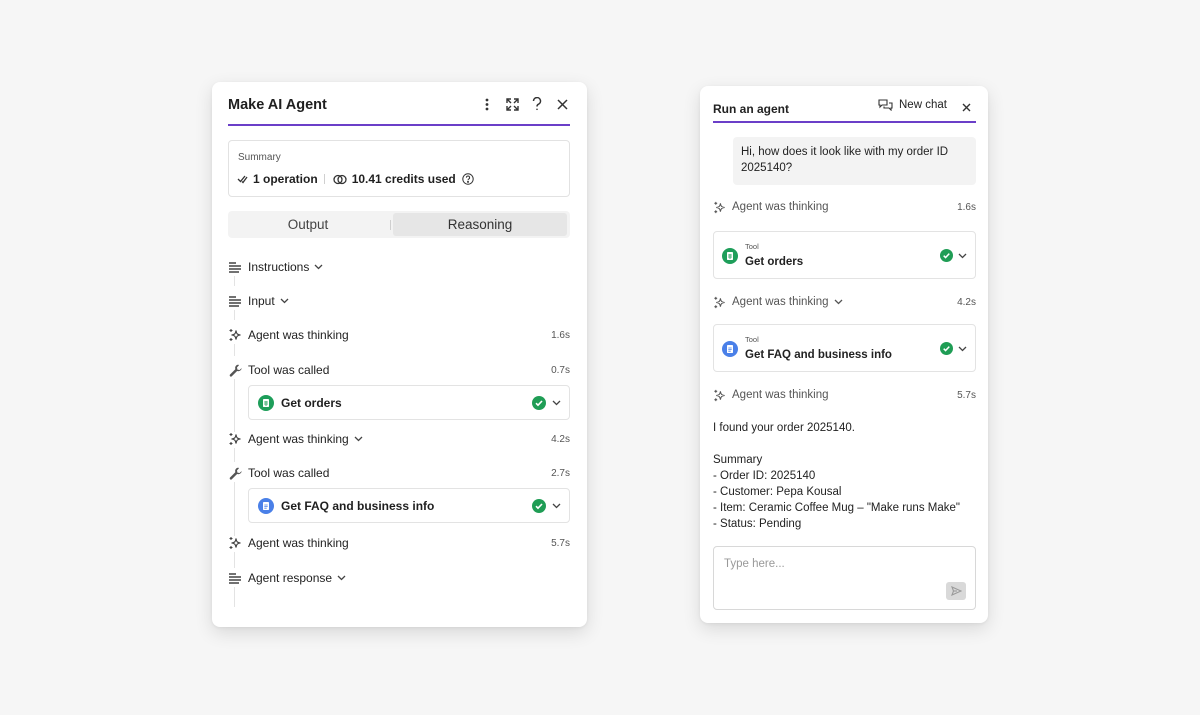  I want to click on docs-icon, so click(730, 349).